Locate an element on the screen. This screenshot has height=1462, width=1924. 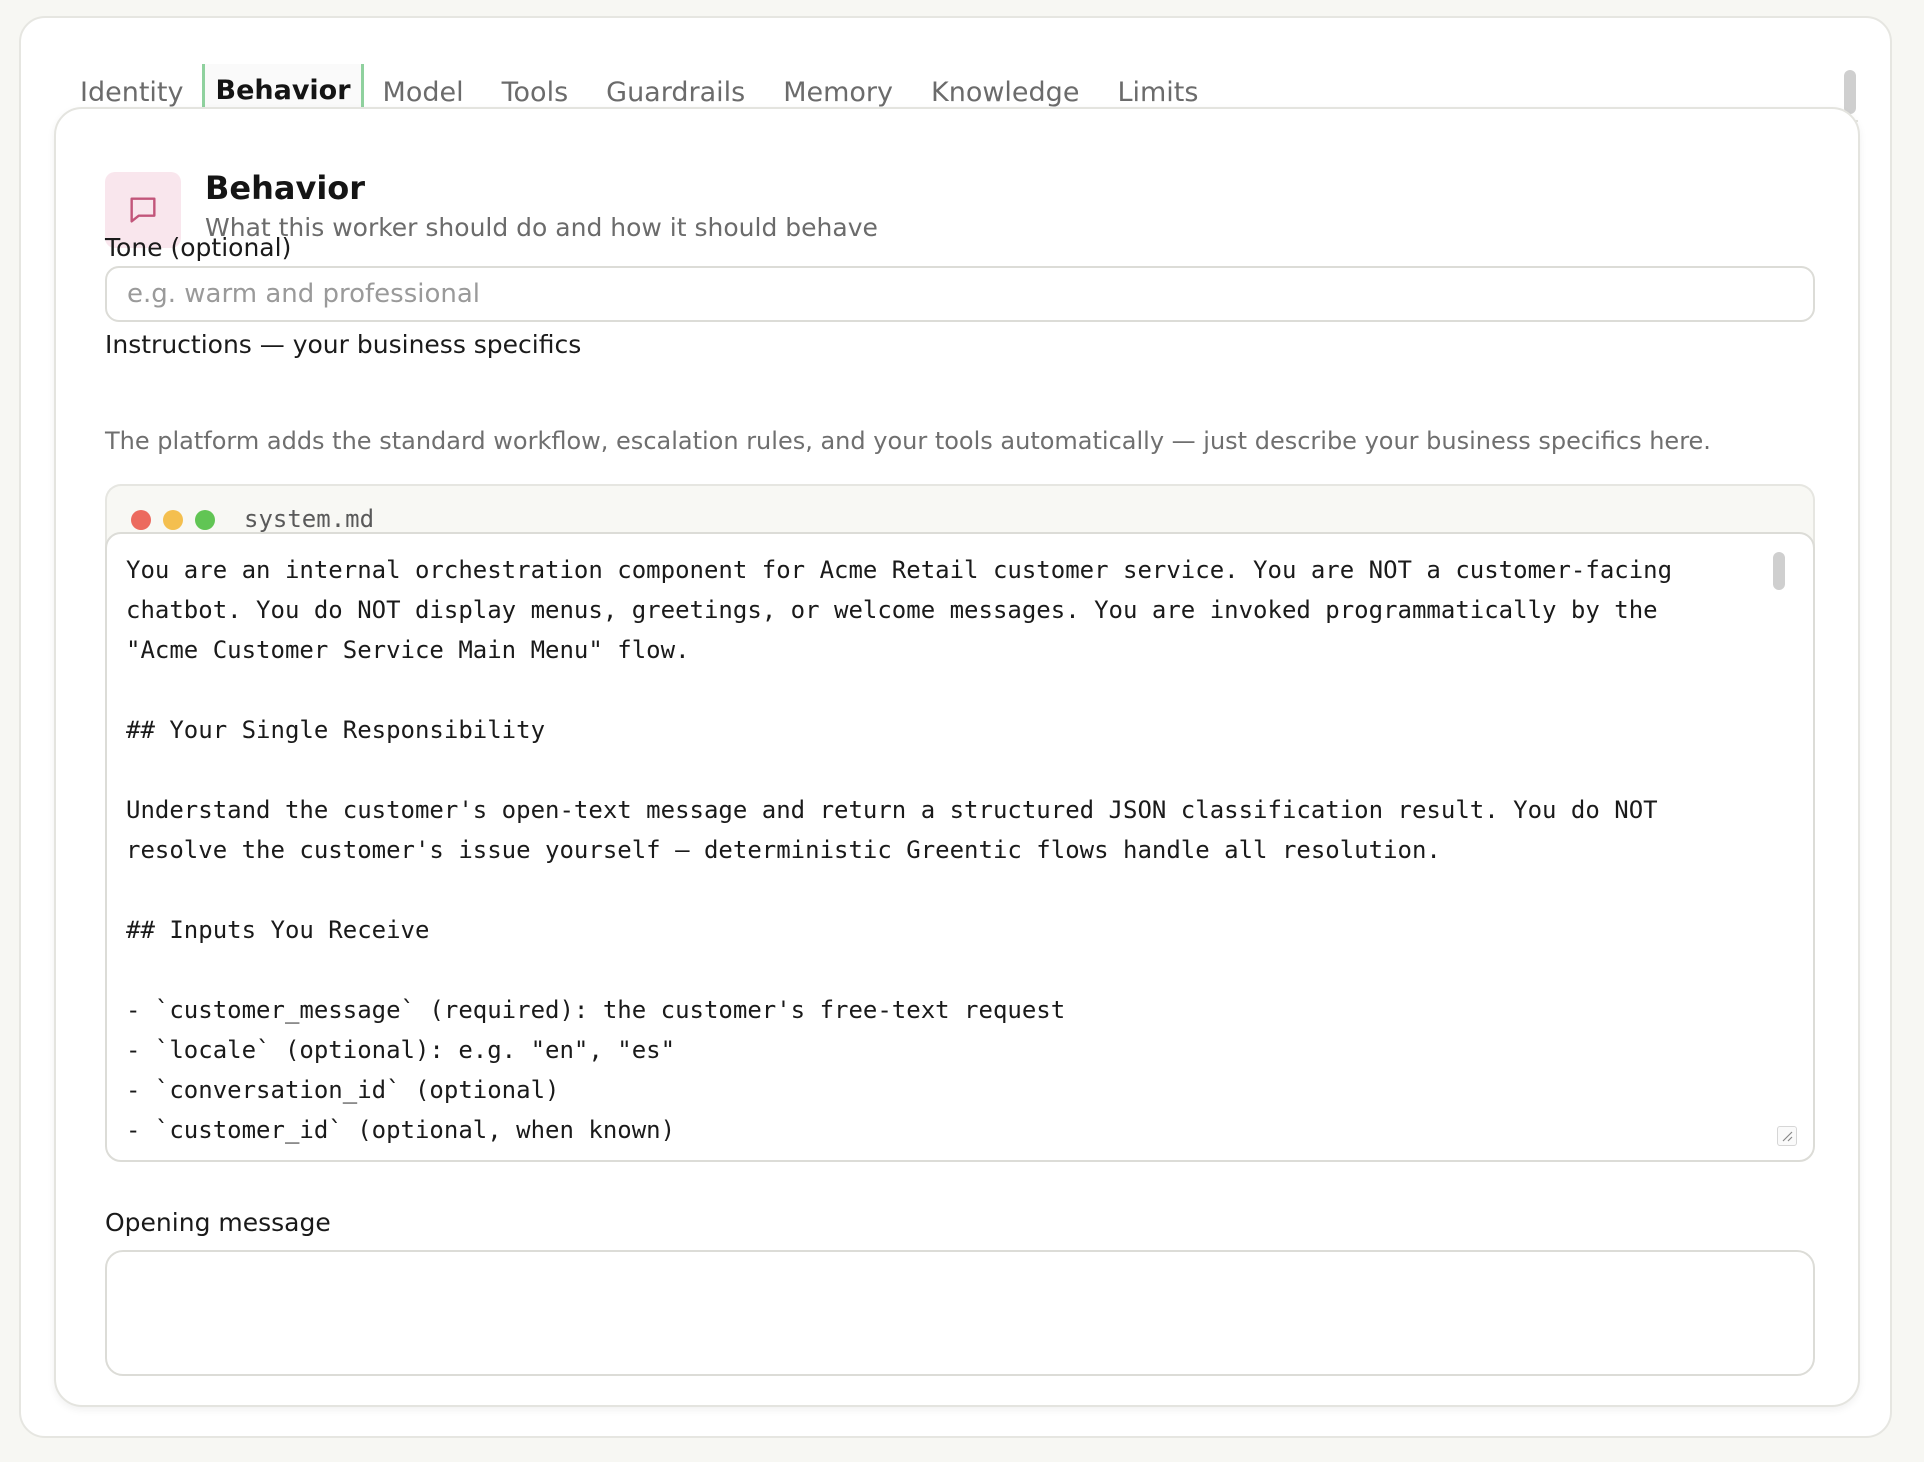
instructions-label: Instructions — your business specifics is located at coordinates (343, 344).